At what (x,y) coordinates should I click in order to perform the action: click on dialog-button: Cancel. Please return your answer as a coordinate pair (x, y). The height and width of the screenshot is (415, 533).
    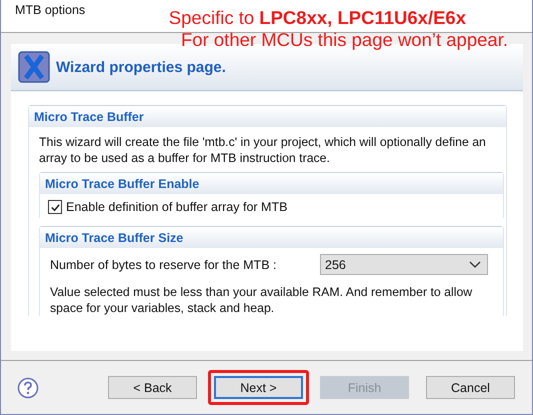
    Looking at the image, I should click on (470, 387).